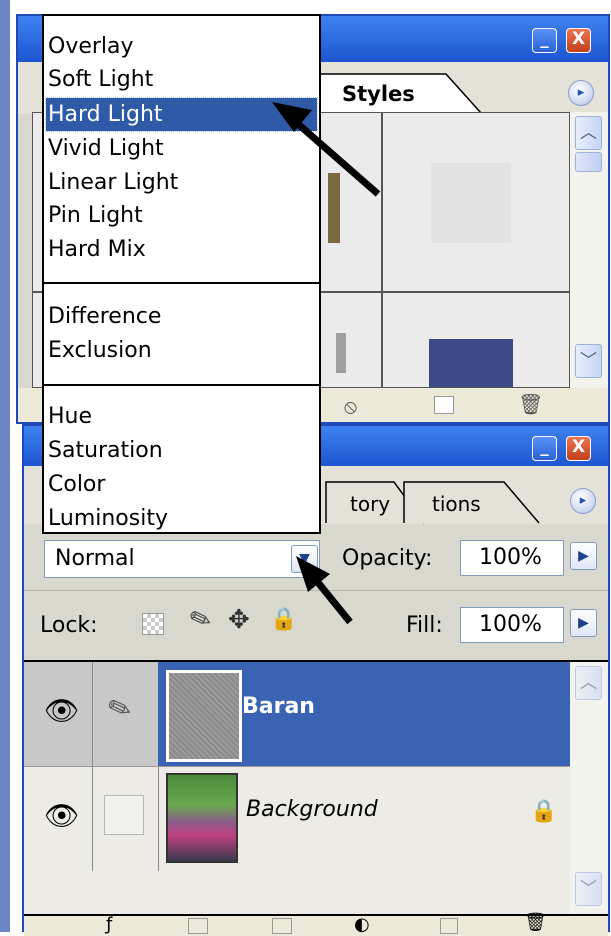  I want to click on arrow-to-hard-light, so click(326, 149).